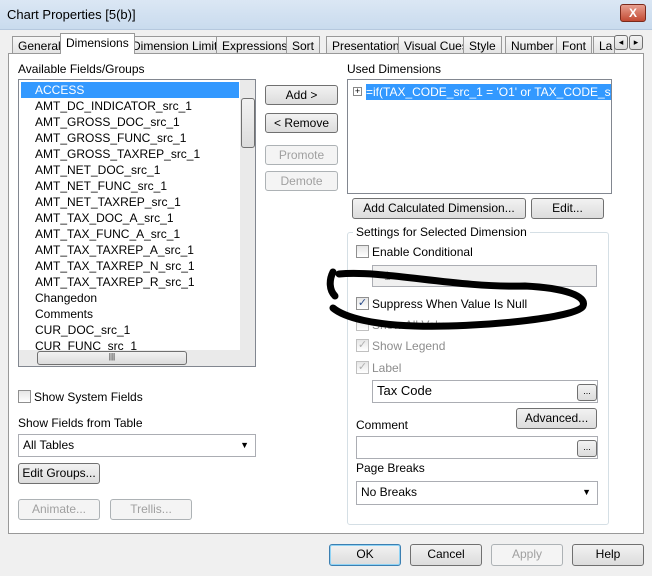  I want to click on label-checkbox-label: Label, so click(387, 368).